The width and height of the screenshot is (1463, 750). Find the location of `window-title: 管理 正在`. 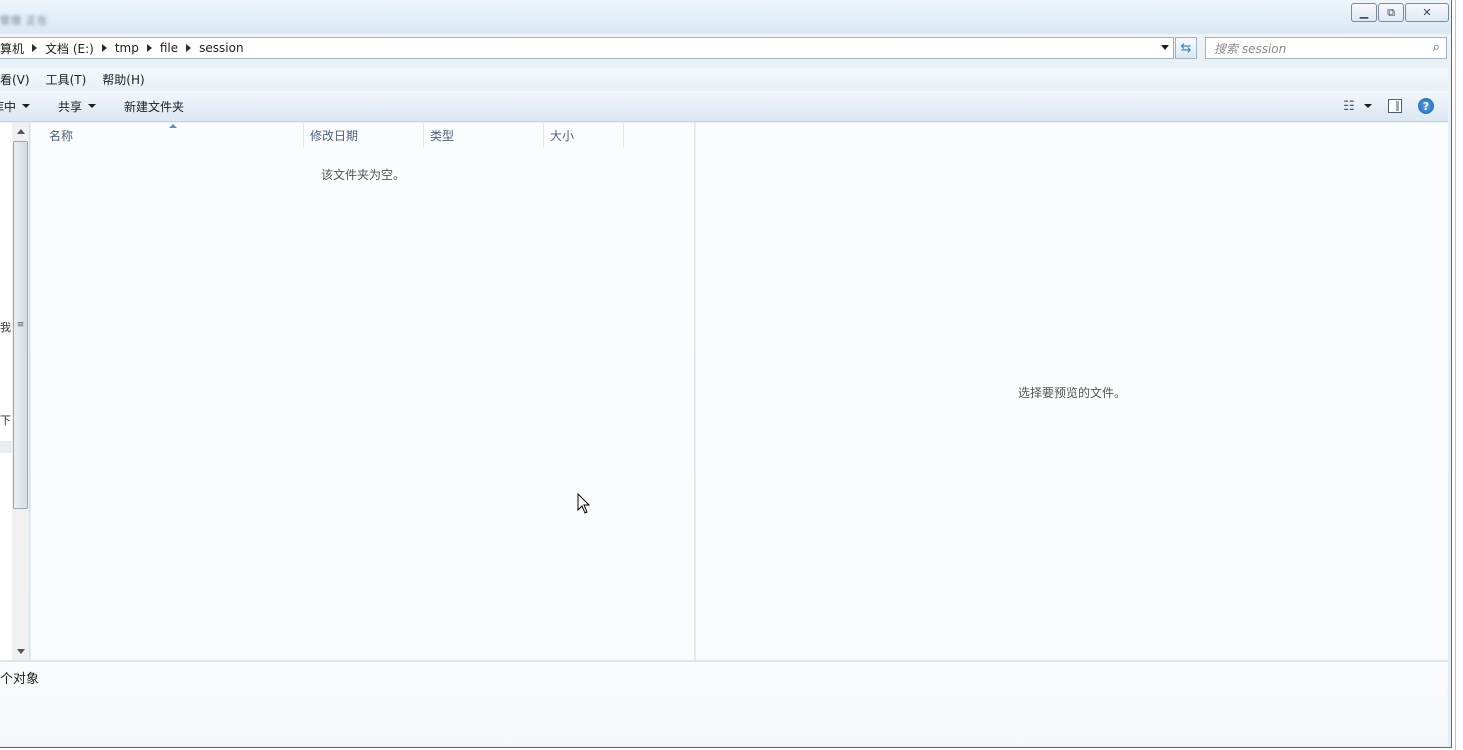

window-title: 管理 正在 is located at coordinates (24, 21).